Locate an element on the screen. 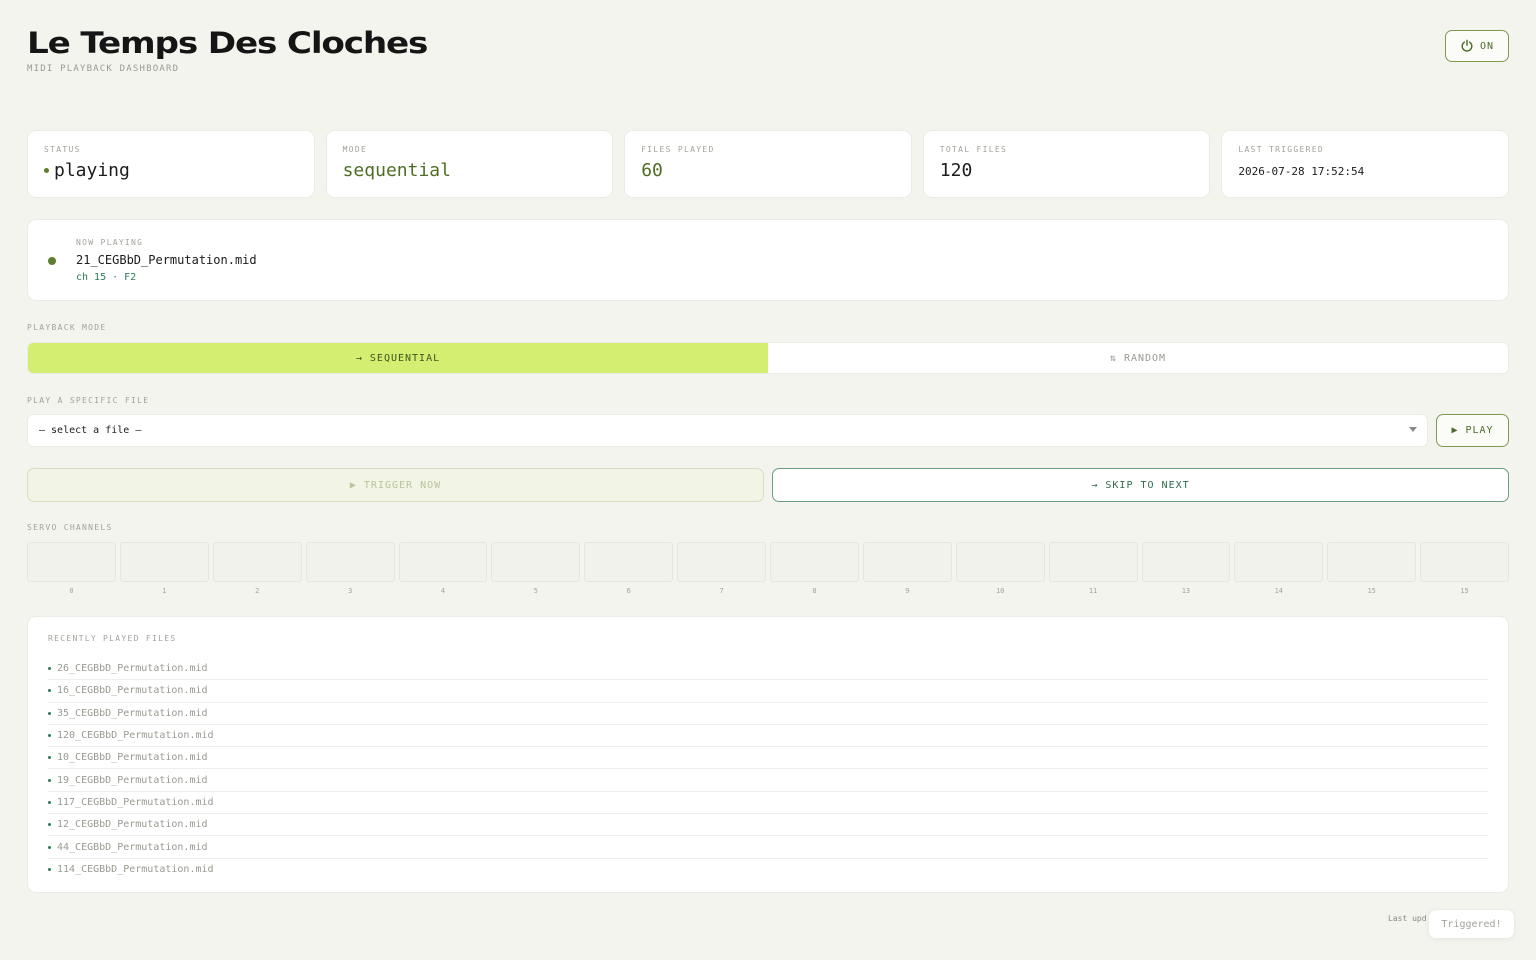  servo-channel: 0 is located at coordinates (71, 568).